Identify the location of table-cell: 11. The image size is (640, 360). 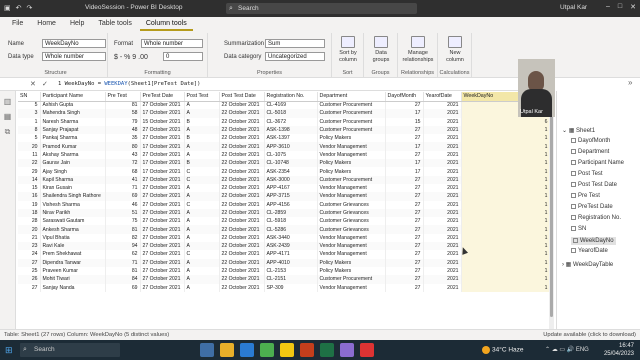
(29, 155).